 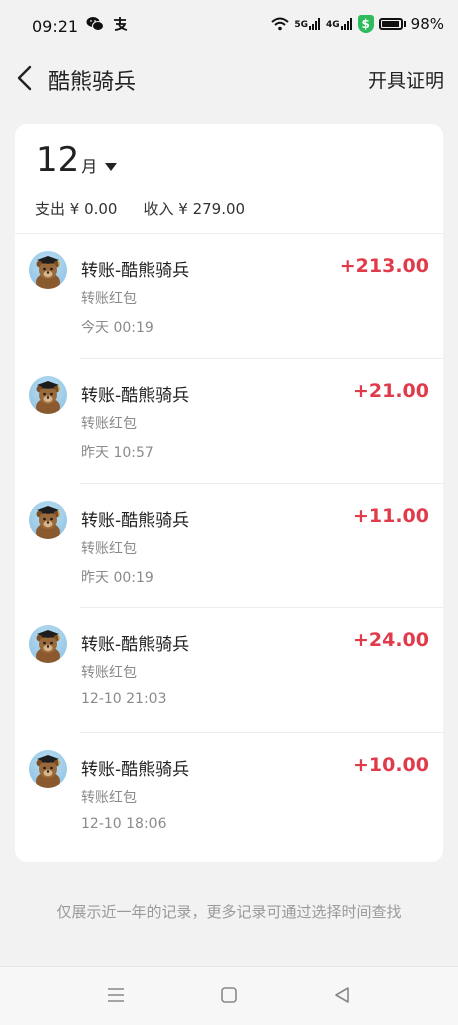 What do you see at coordinates (384, 266) in the screenshot?
I see `transaction-amount: +213.00` at bounding box center [384, 266].